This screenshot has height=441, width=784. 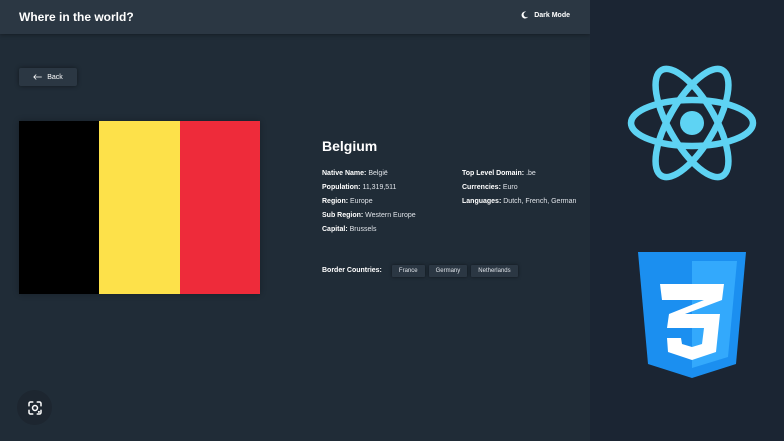 What do you see at coordinates (448, 270) in the screenshot?
I see `border-country-chip: Germany` at bounding box center [448, 270].